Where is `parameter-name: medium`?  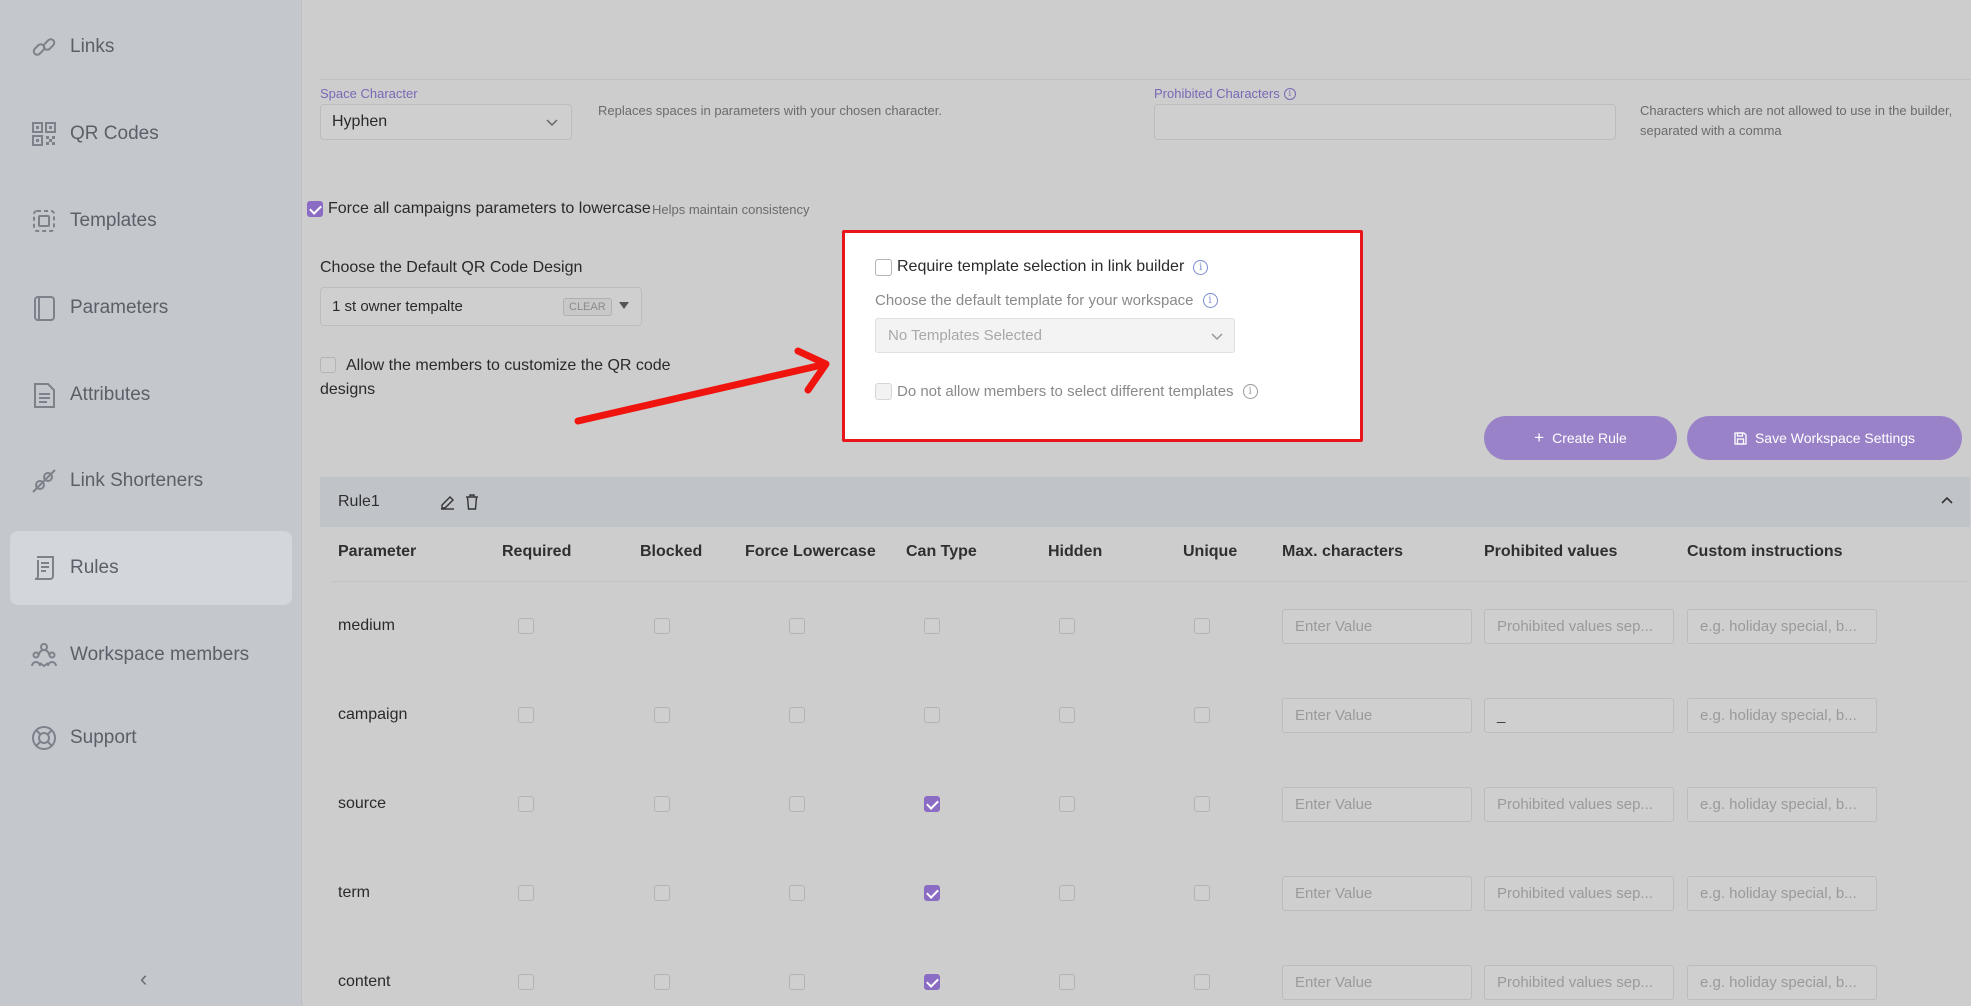
parameter-name: medium is located at coordinates (366, 625).